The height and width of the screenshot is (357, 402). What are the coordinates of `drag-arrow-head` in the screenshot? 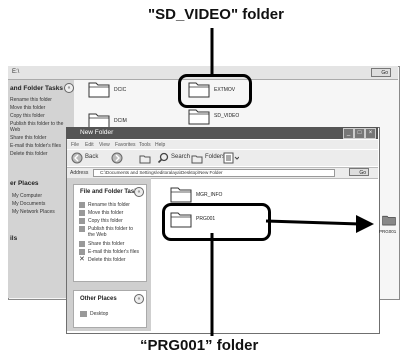 It's located at (365, 224).